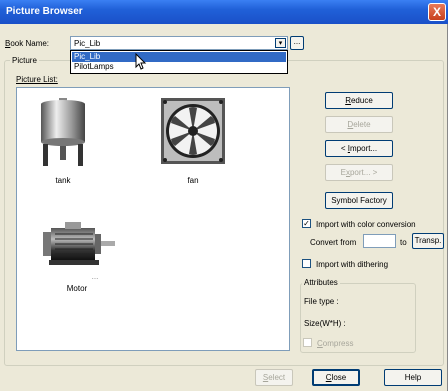  Describe the element at coordinates (359, 172) in the screenshot. I see `export-button: Export... >` at that location.